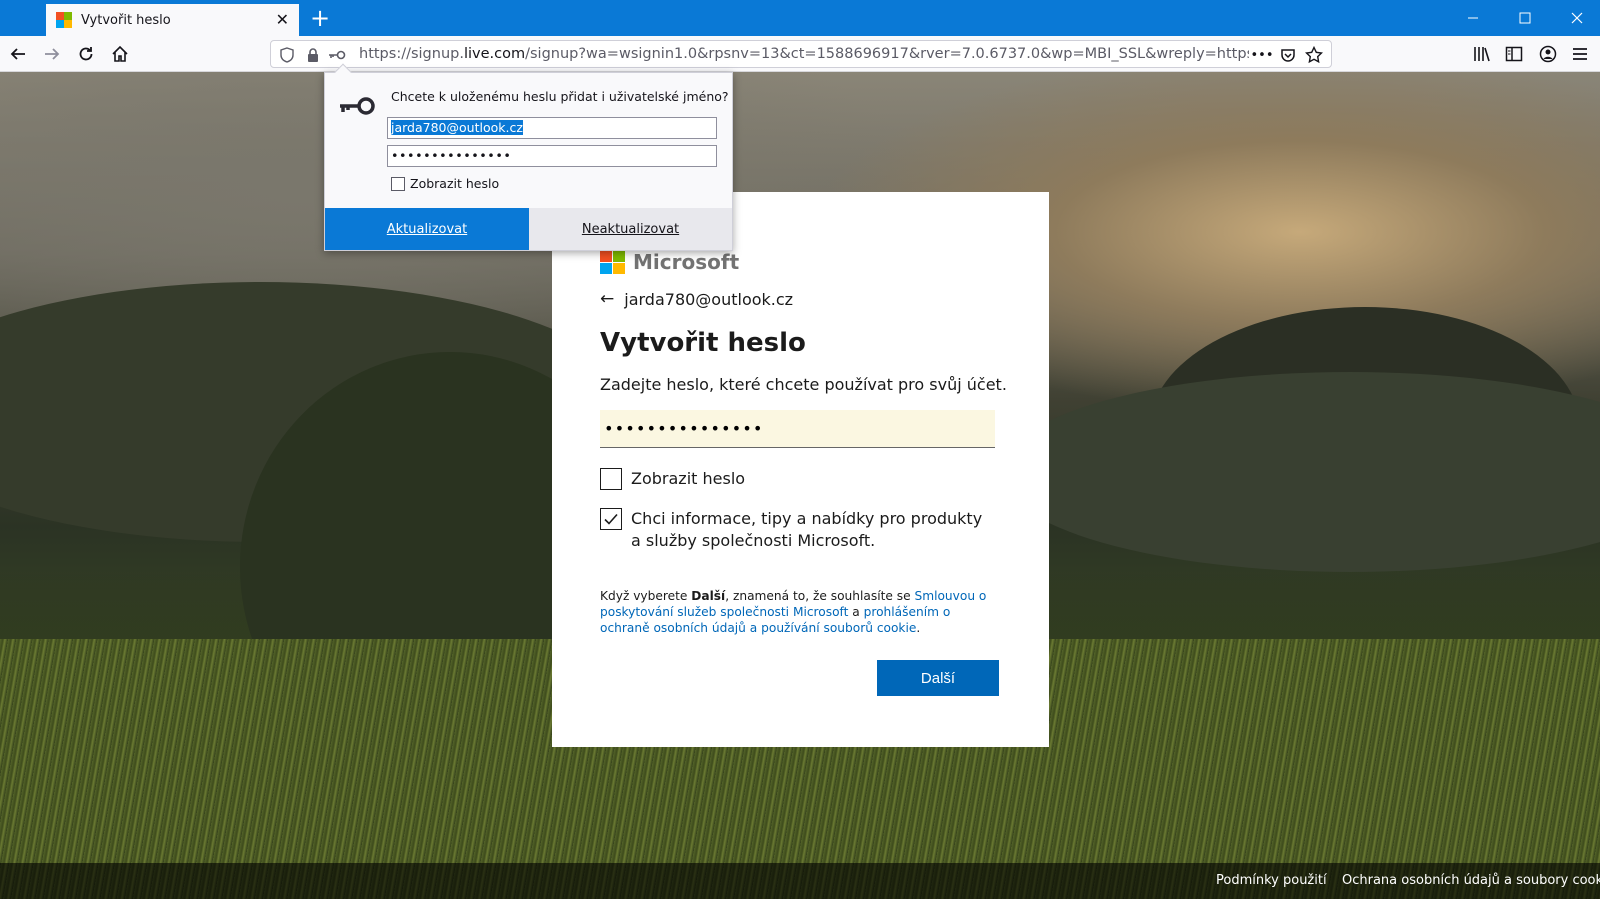 The width and height of the screenshot is (1600, 899). I want to click on menu-button, so click(1580, 54).